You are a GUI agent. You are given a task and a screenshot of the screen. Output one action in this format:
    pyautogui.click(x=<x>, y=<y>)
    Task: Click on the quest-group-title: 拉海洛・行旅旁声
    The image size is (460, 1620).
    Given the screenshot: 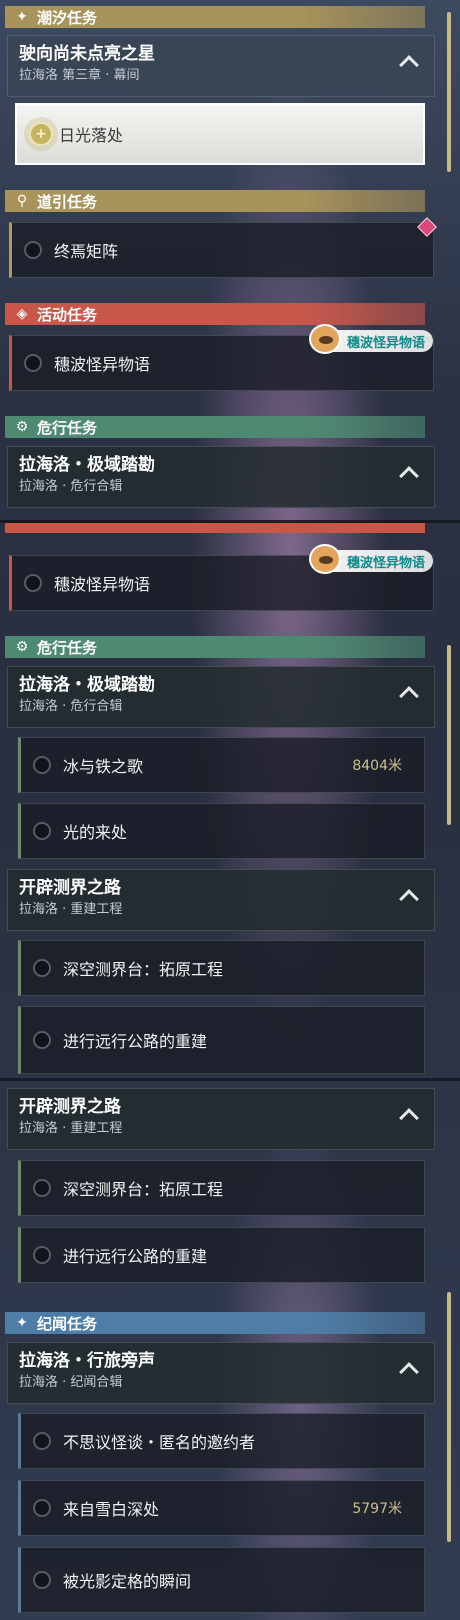 What is the action you would take?
    pyautogui.click(x=87, y=1361)
    